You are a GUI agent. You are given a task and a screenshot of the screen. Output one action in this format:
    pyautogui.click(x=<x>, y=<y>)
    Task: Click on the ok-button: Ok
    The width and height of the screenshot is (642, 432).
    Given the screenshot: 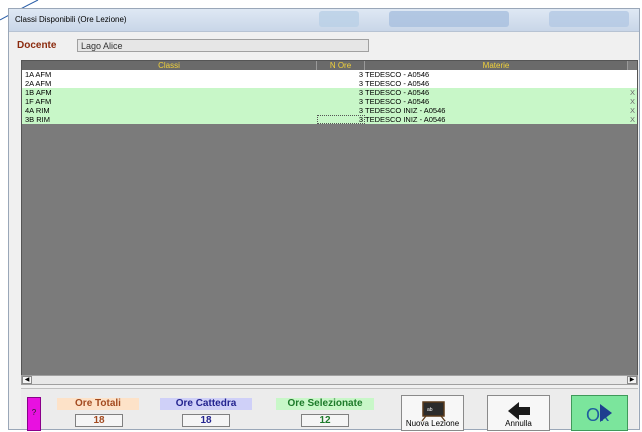 What is the action you would take?
    pyautogui.click(x=599, y=413)
    